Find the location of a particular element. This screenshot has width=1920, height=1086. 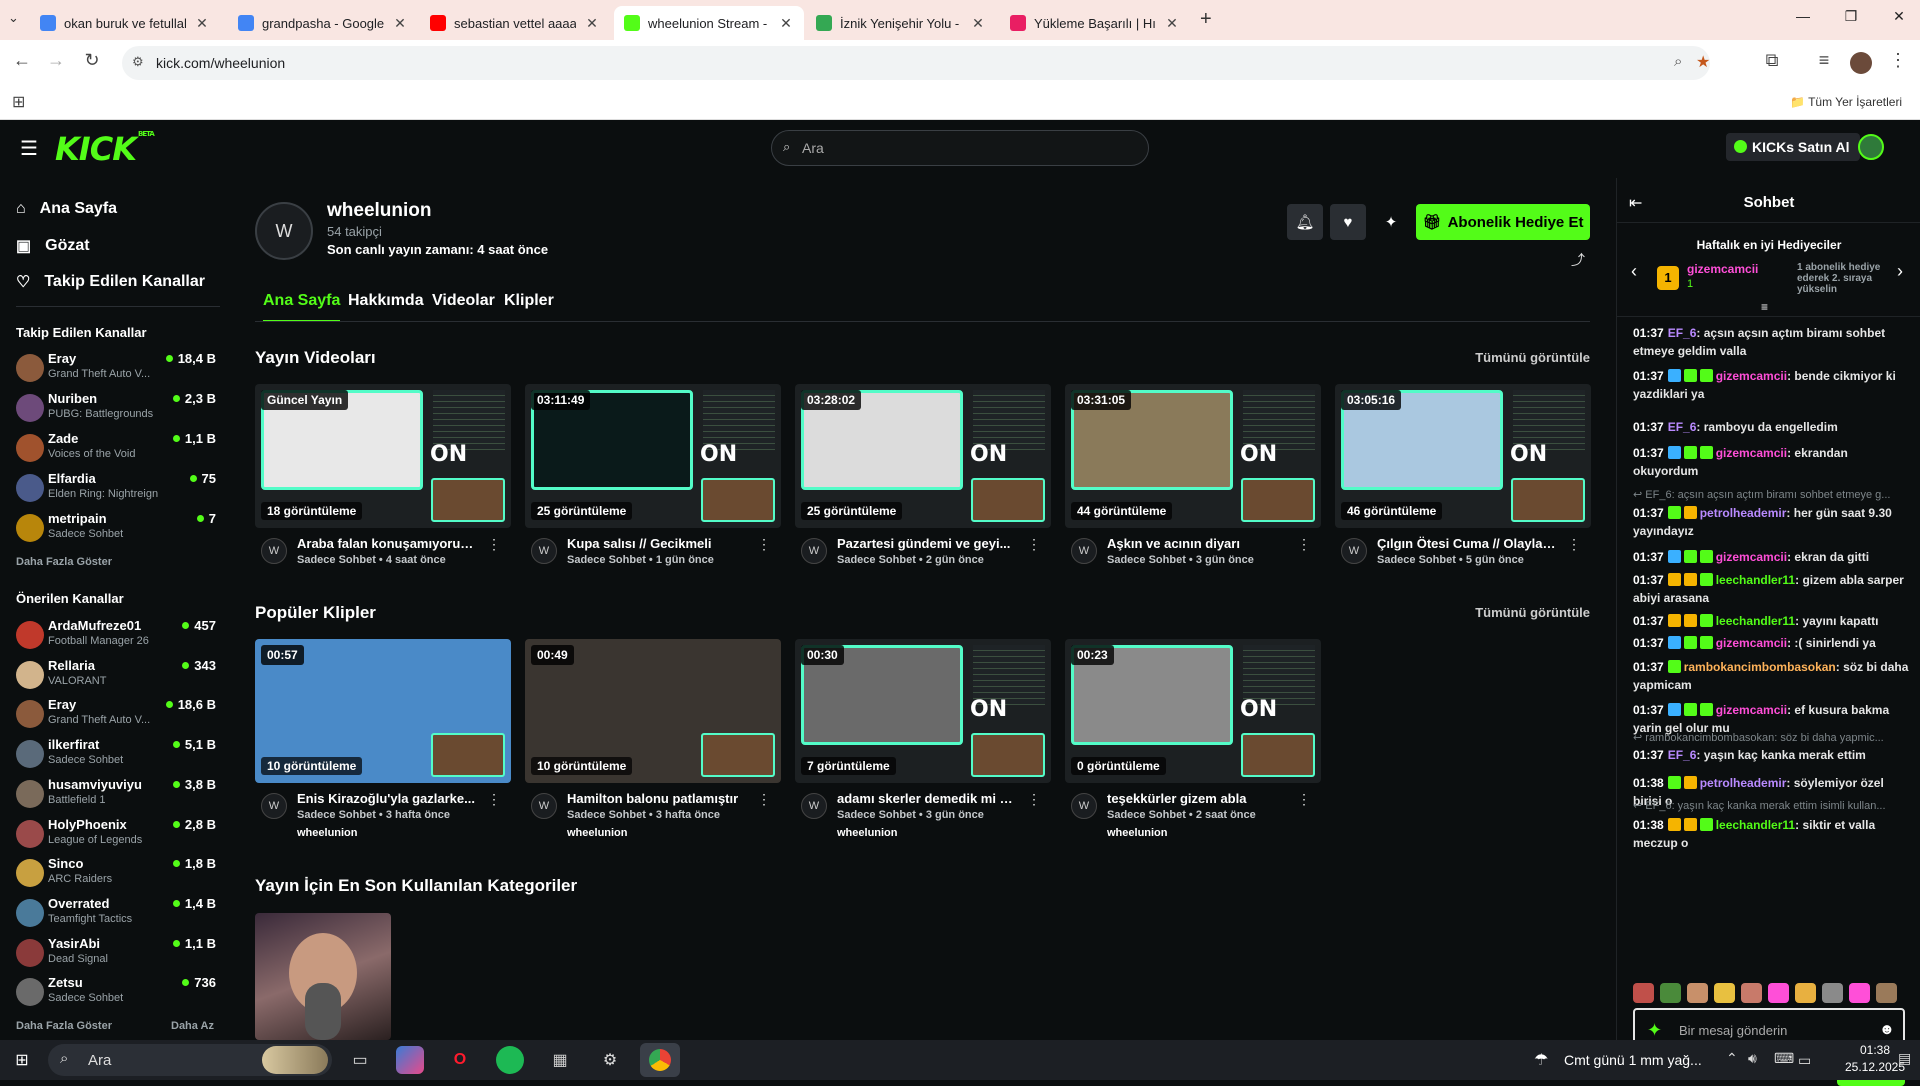

chat-filter-icon: ≡ is located at coordinates (1764, 307).